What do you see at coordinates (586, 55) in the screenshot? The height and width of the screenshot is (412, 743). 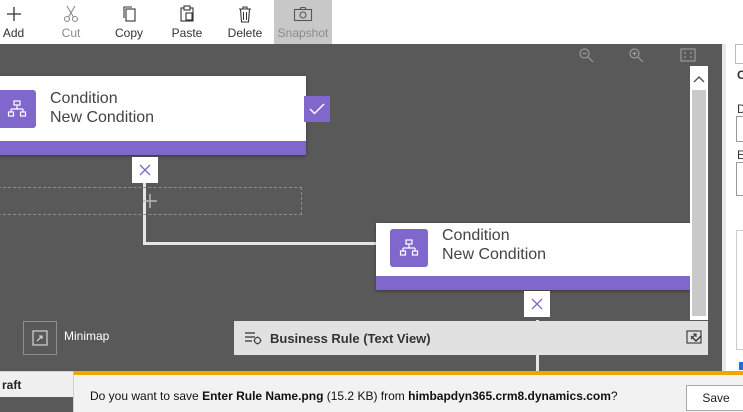 I see `zoom-out-icon` at bounding box center [586, 55].